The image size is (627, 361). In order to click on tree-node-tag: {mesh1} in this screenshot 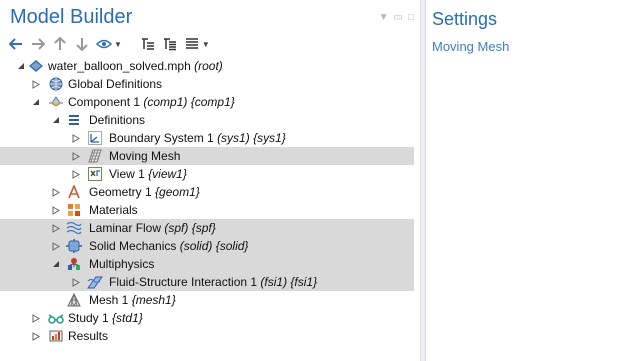, I will do `click(153, 300)`.